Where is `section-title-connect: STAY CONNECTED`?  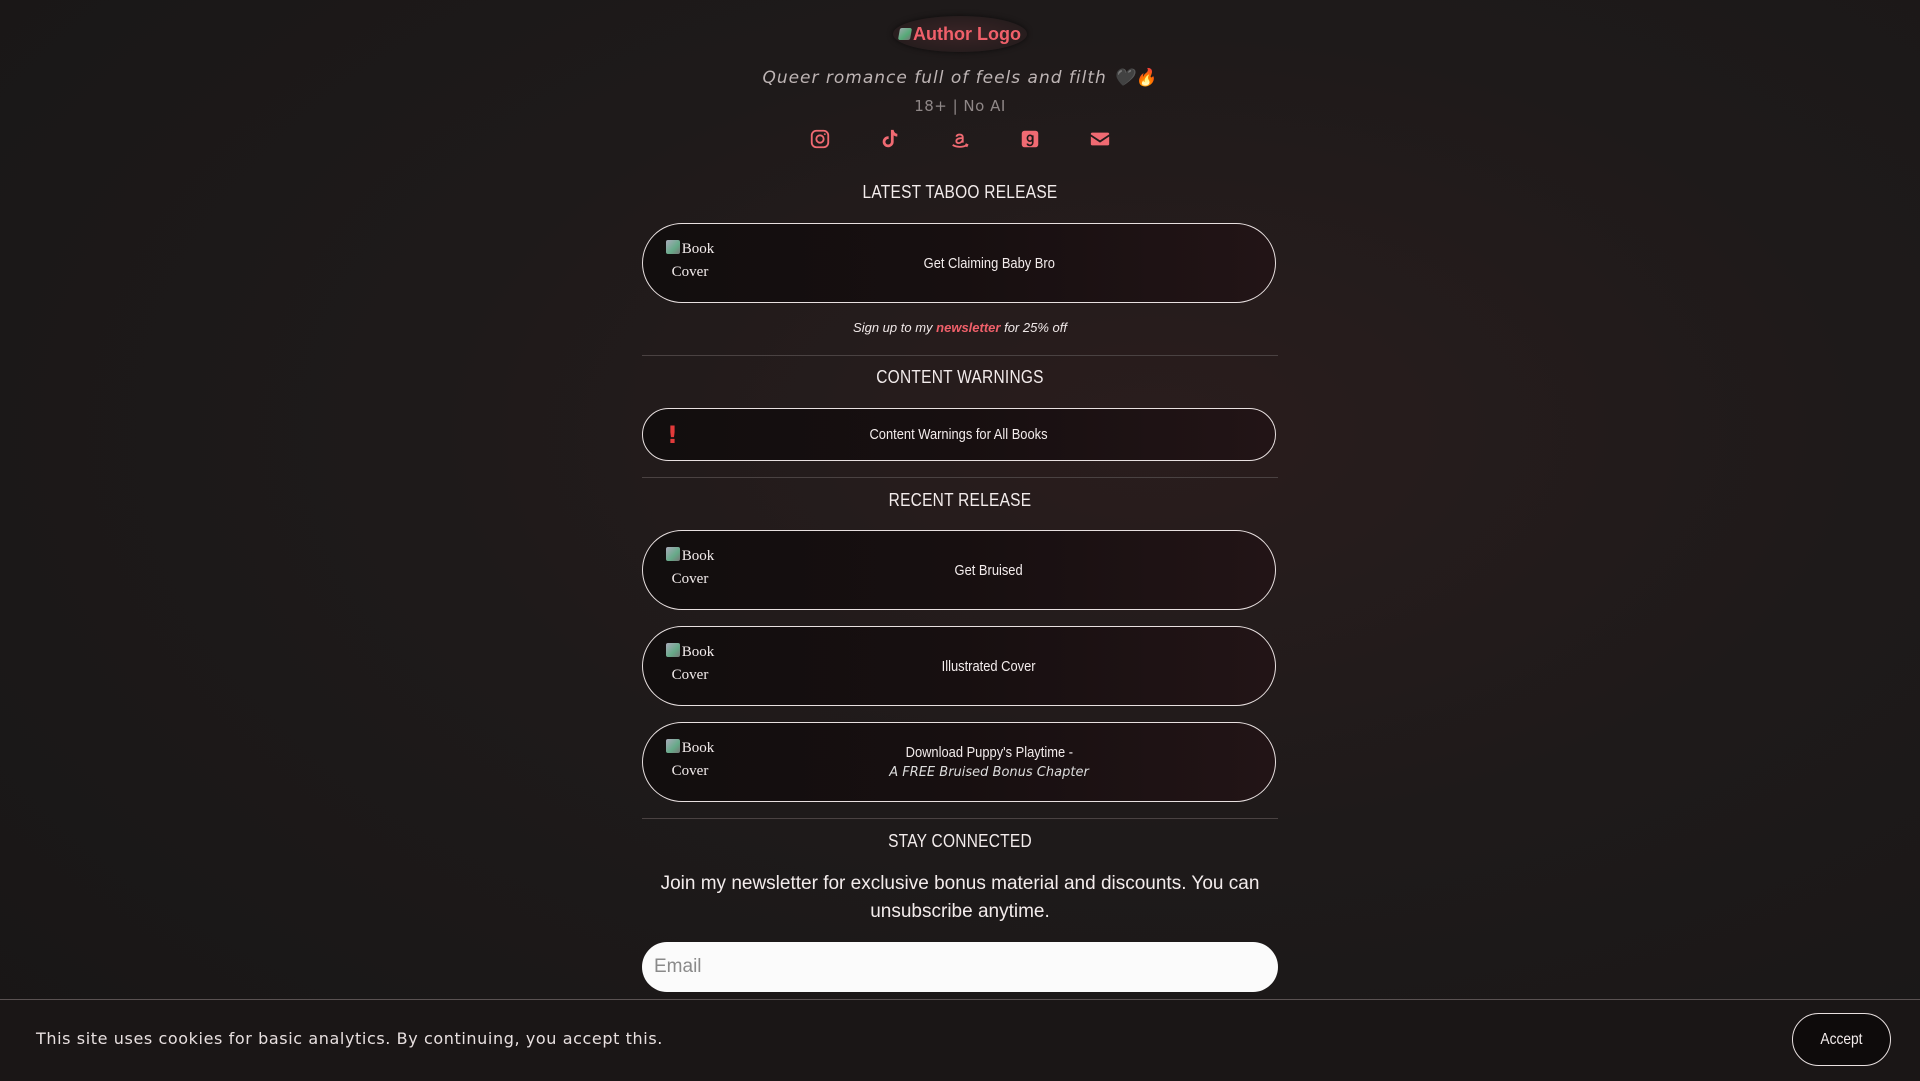 section-title-connect: STAY CONNECTED is located at coordinates (960, 841).